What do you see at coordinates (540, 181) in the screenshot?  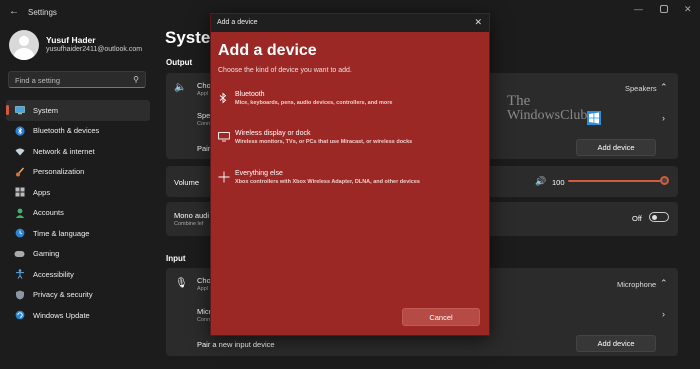 I see `volume-icon: 🔊` at bounding box center [540, 181].